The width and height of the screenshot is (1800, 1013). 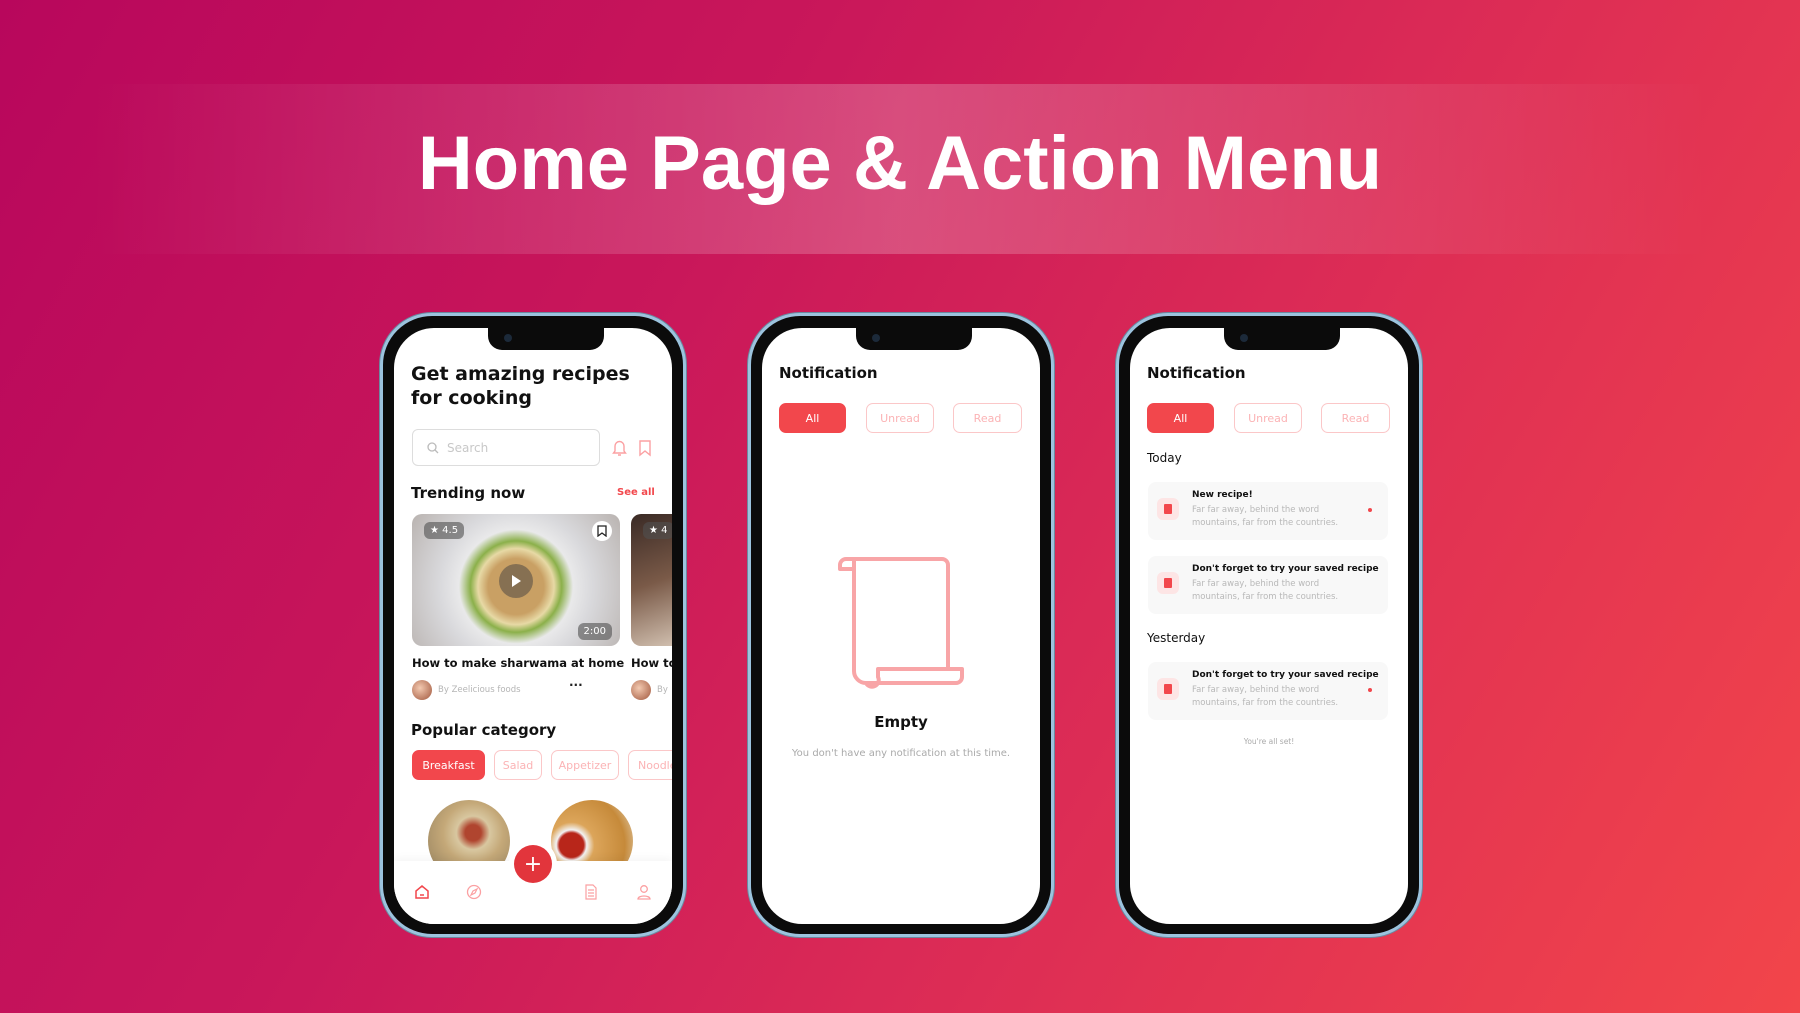 I want to click on recipe-title: How to, so click(x=651, y=663).